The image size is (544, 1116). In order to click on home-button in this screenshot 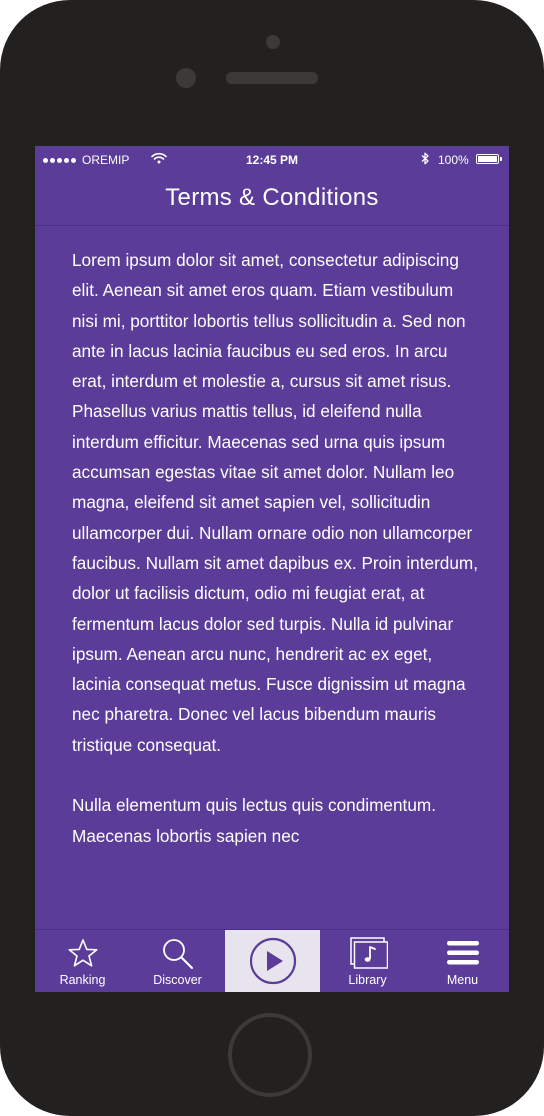, I will do `click(270, 1055)`.